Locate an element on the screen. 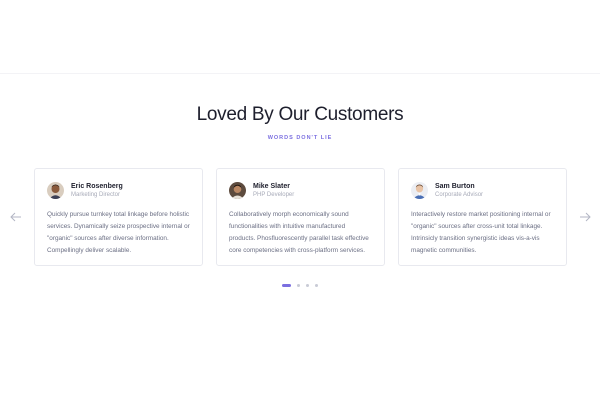 The width and height of the screenshot is (600, 400). testimonial-name: Mike Slater is located at coordinates (271, 186).